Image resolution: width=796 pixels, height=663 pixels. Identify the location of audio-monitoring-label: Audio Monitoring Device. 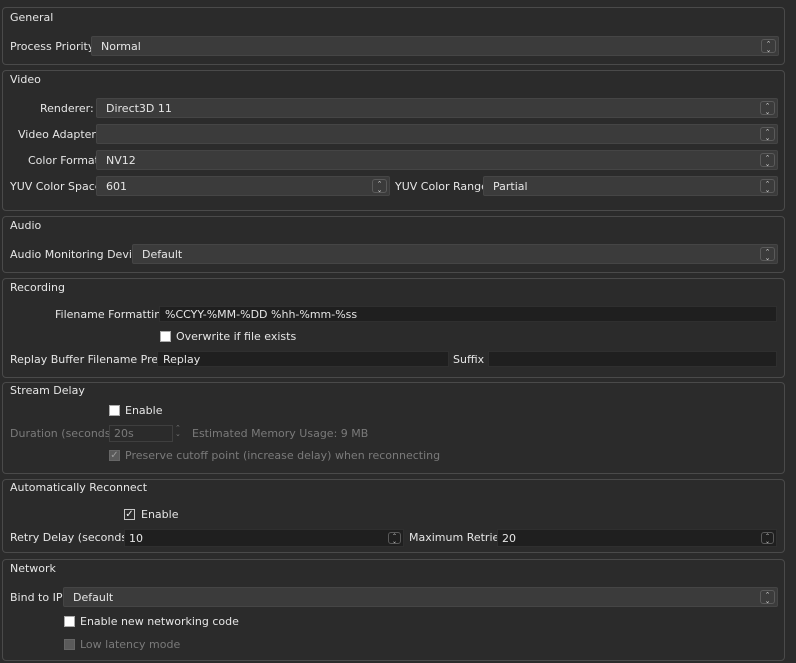
(77, 254).